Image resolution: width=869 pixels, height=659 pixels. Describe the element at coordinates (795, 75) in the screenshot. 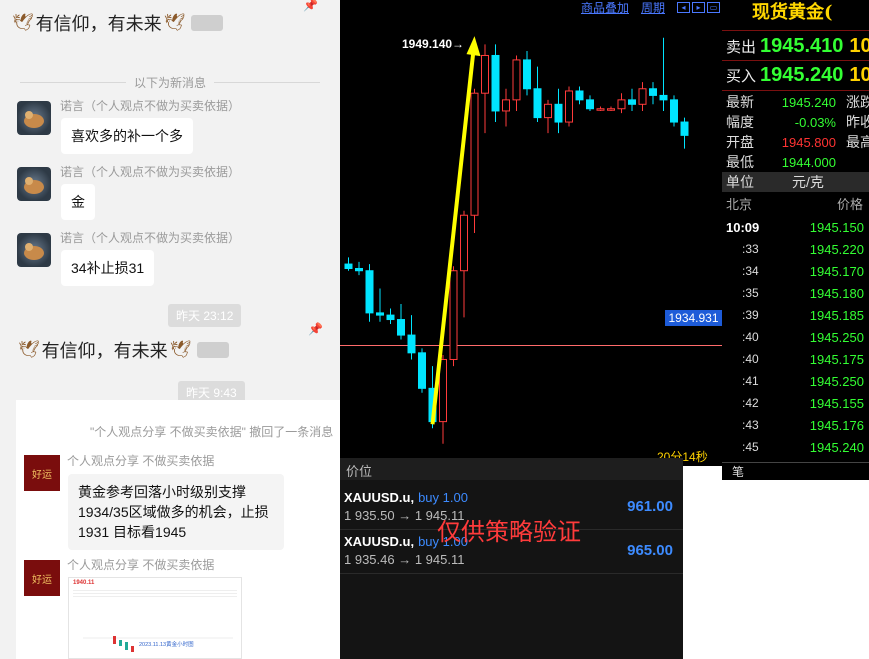

I see `buy-quote: 买入 1945.240 10` at that location.